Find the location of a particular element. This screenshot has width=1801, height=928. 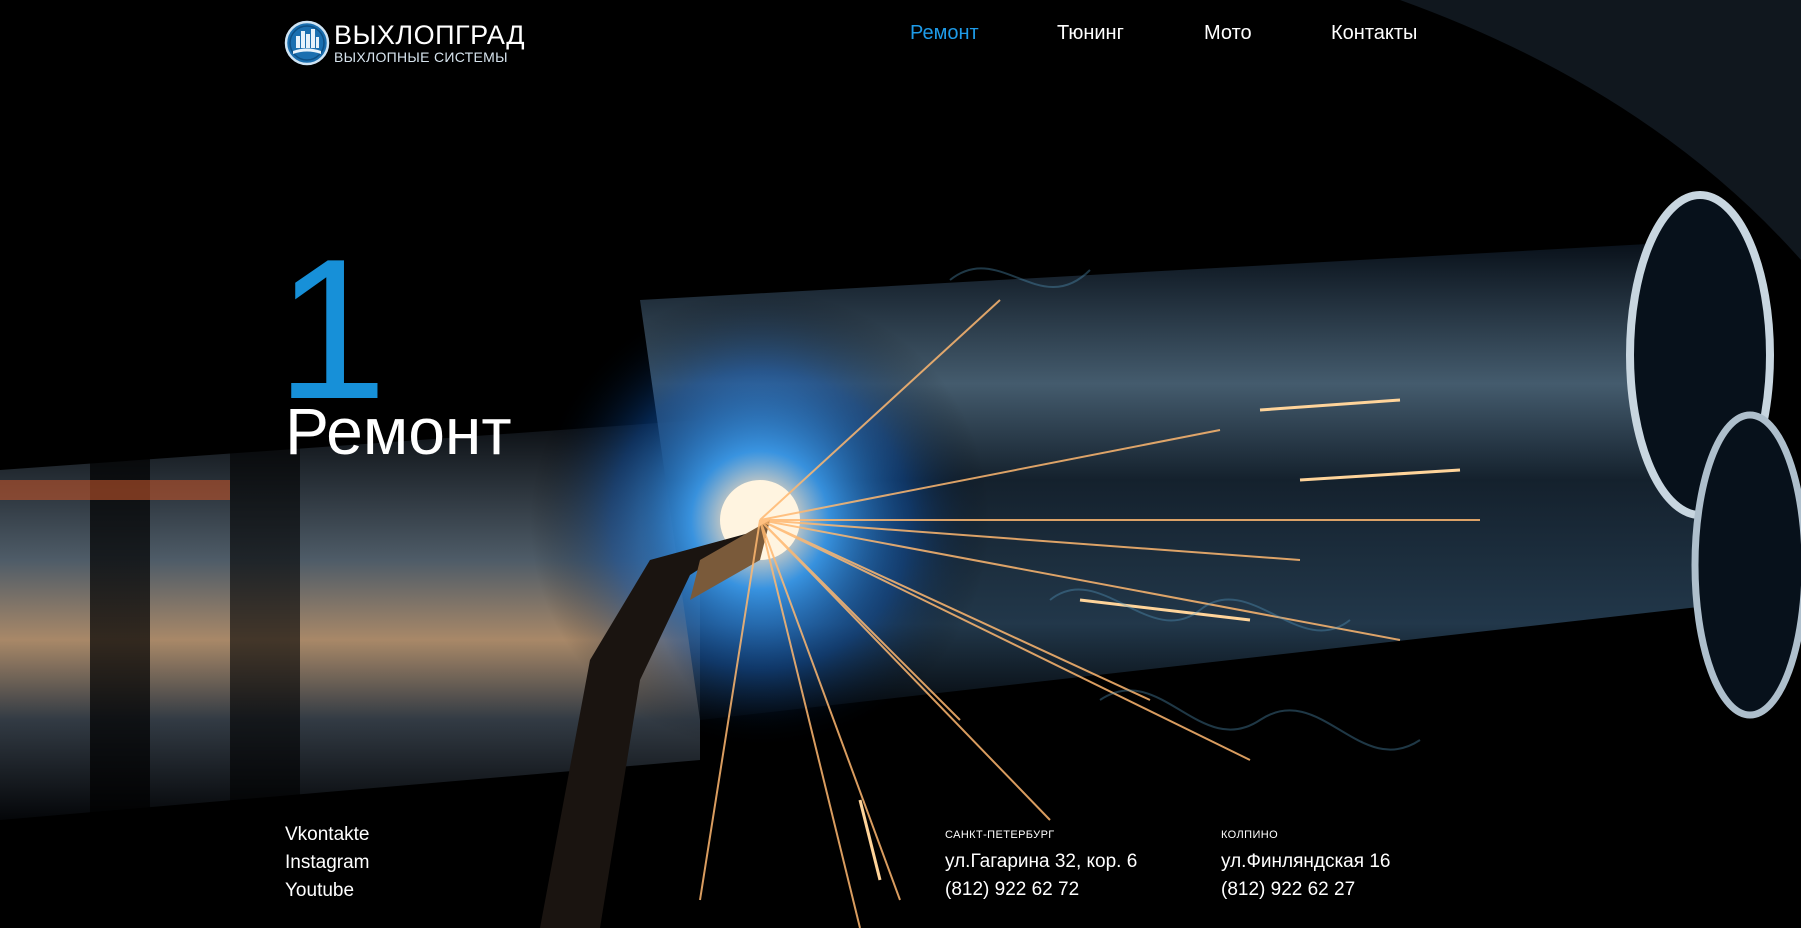

nav-item-contacts: Контакты is located at coordinates (1374, 33).